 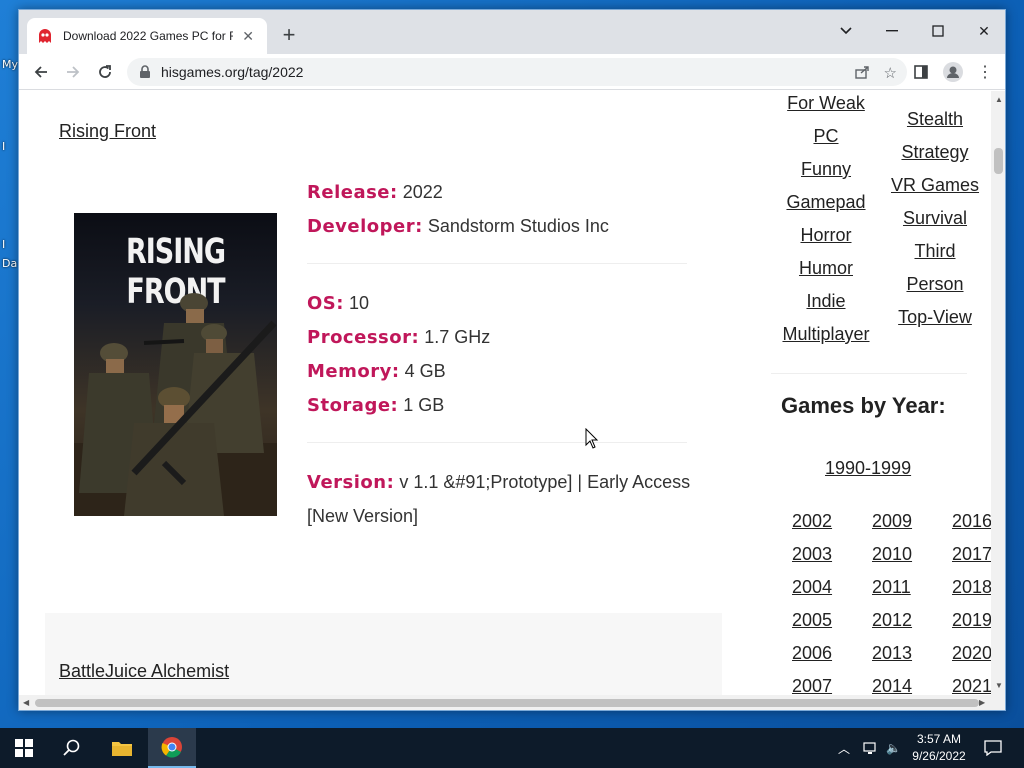 I want to click on bookmark-star-icon: ☆, so click(x=890, y=74).